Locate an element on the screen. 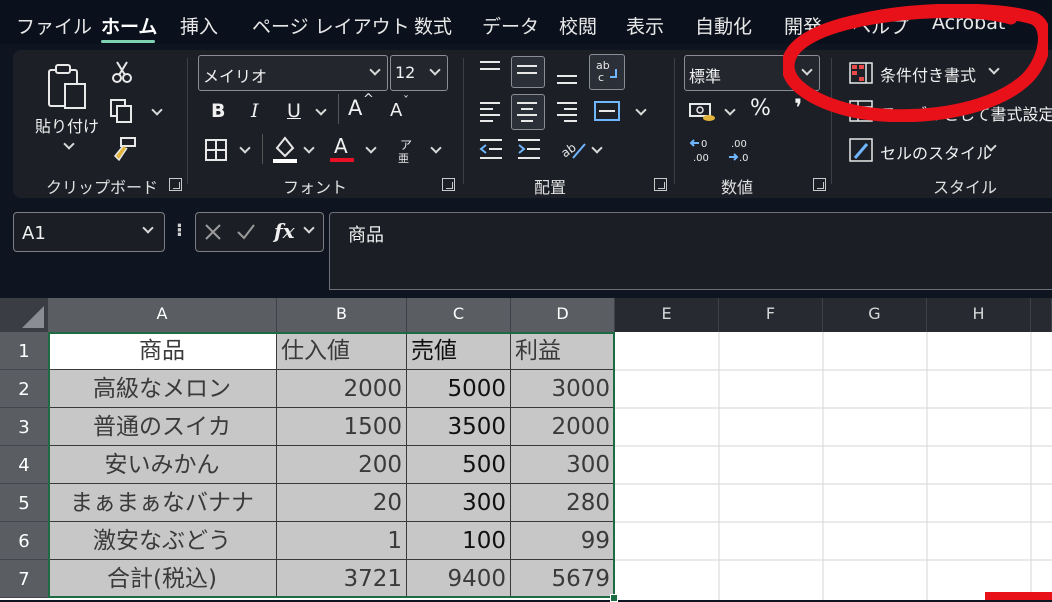 The height and width of the screenshot is (602, 1052). column-header-d: D is located at coordinates (563, 315).